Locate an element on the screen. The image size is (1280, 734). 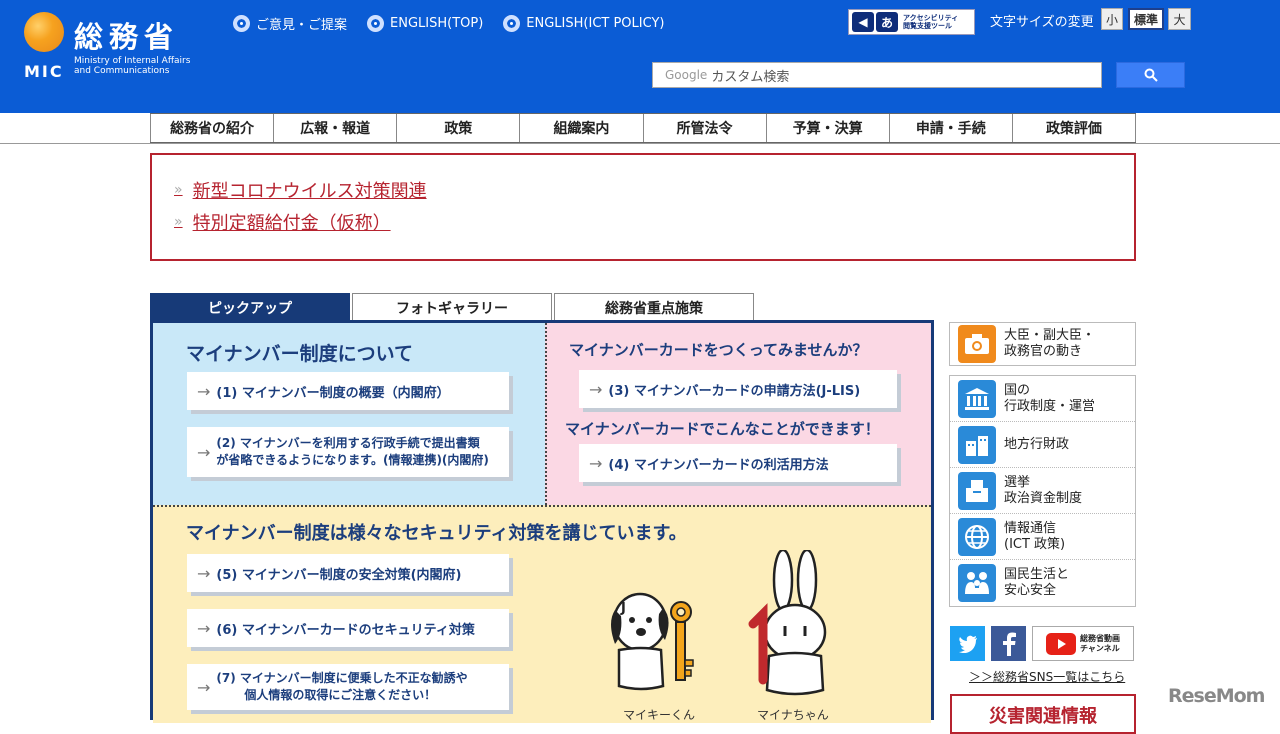
mynumber-overview-button: → (1) マイナンバー制度の概要（内閣府） is located at coordinates (348, 391).